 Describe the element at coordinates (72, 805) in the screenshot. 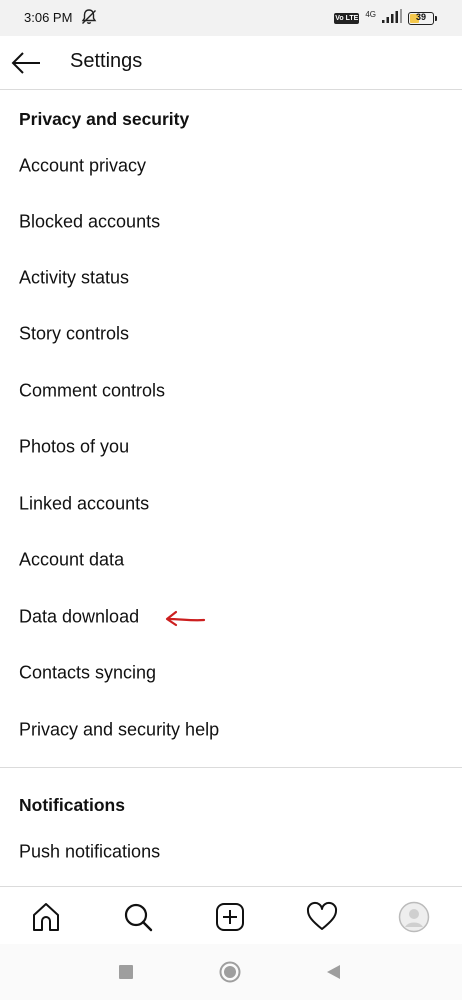

I see `section-title-notifications: Notifications` at that location.